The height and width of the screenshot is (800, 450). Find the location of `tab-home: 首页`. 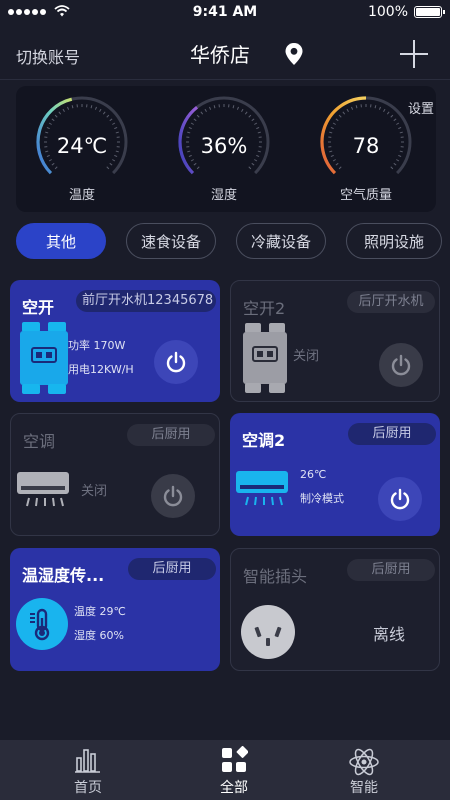

tab-home: 首页 is located at coordinates (88, 770).